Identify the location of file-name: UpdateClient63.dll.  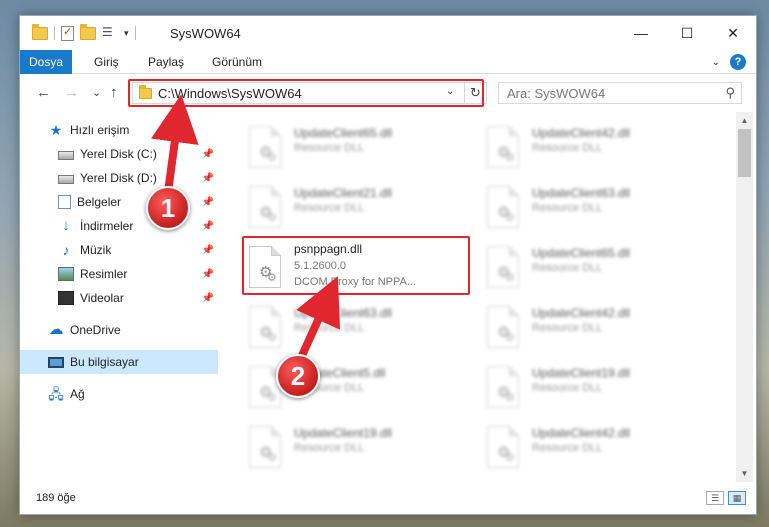
(343, 313).